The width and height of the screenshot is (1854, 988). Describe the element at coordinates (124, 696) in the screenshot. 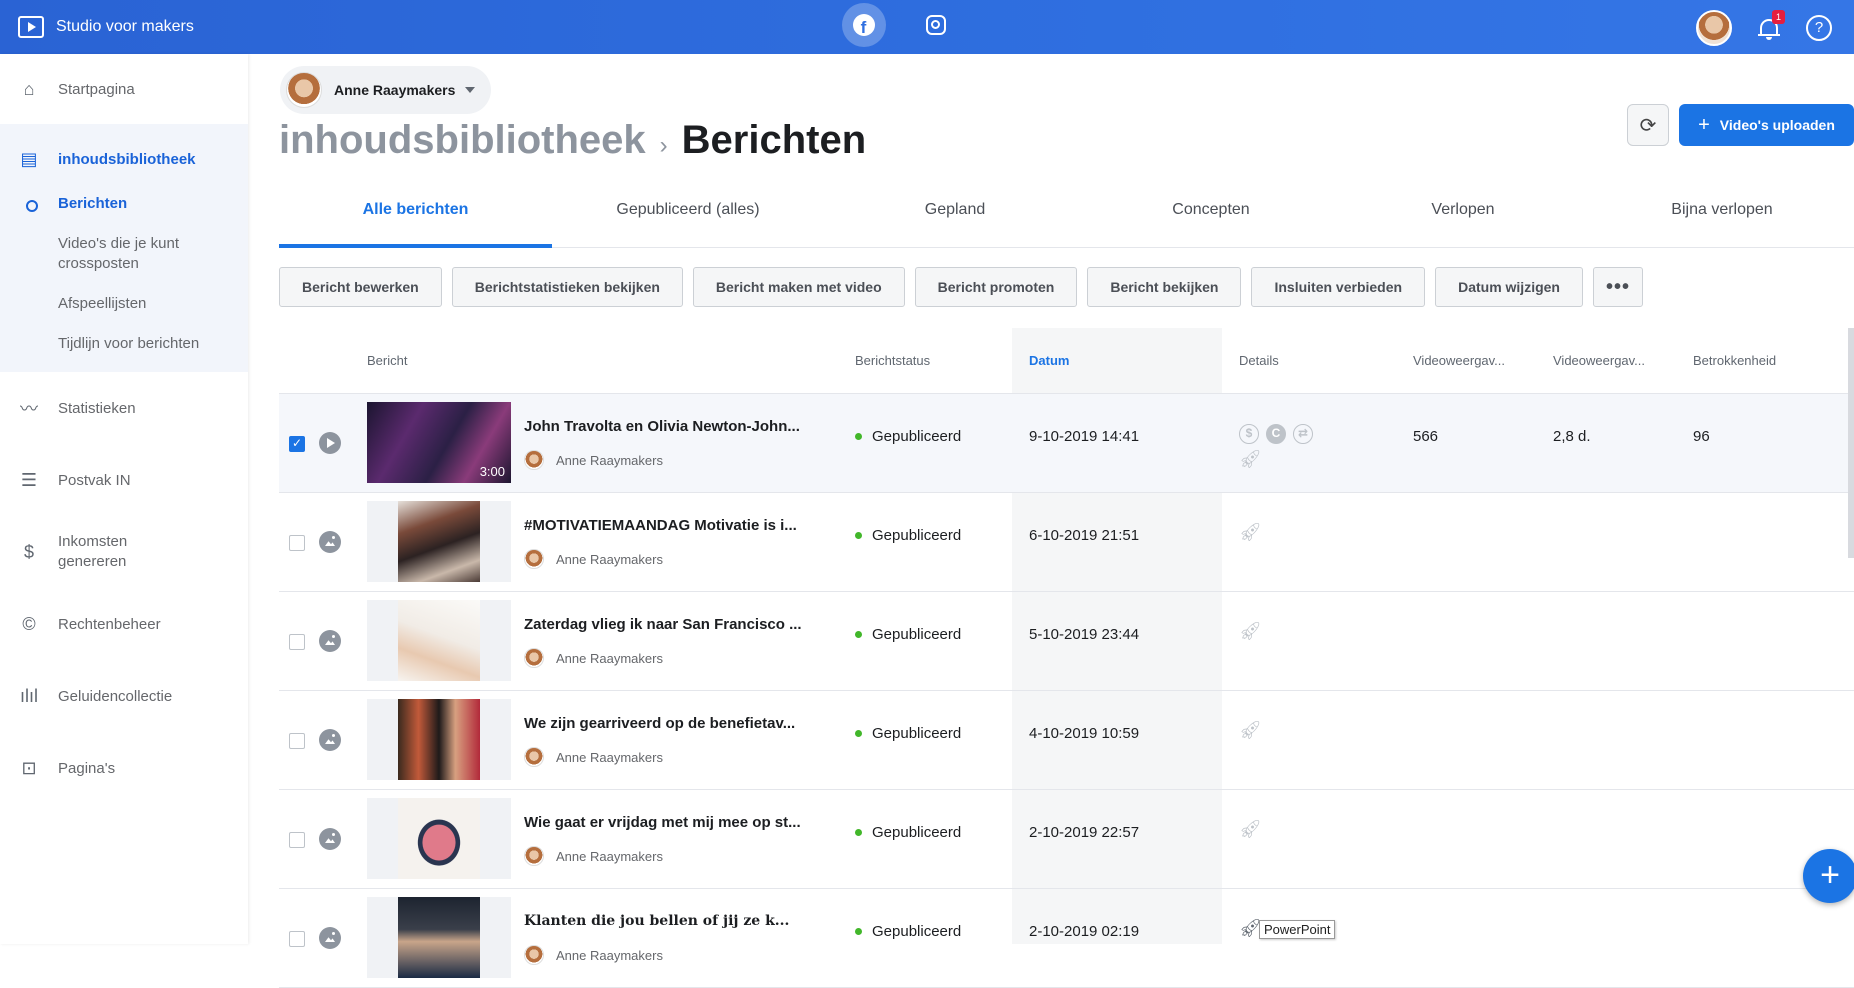

I see `sidebar-item-sound: ılıl Geluidencollectie` at that location.